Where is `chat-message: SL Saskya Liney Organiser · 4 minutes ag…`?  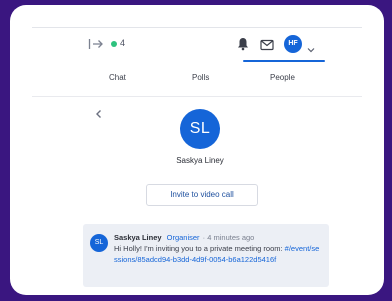 chat-message: SL Saskya Liney Organiser · 4 minutes ag… is located at coordinates (206, 255).